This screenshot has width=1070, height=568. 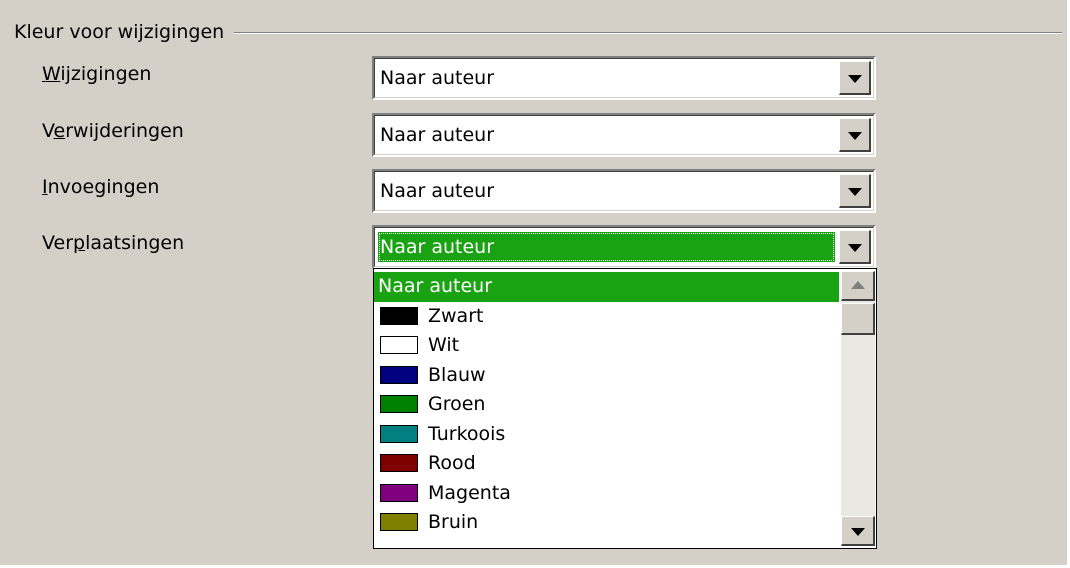 I want to click on list-item-selected: Naar auteur, so click(x=606, y=287).